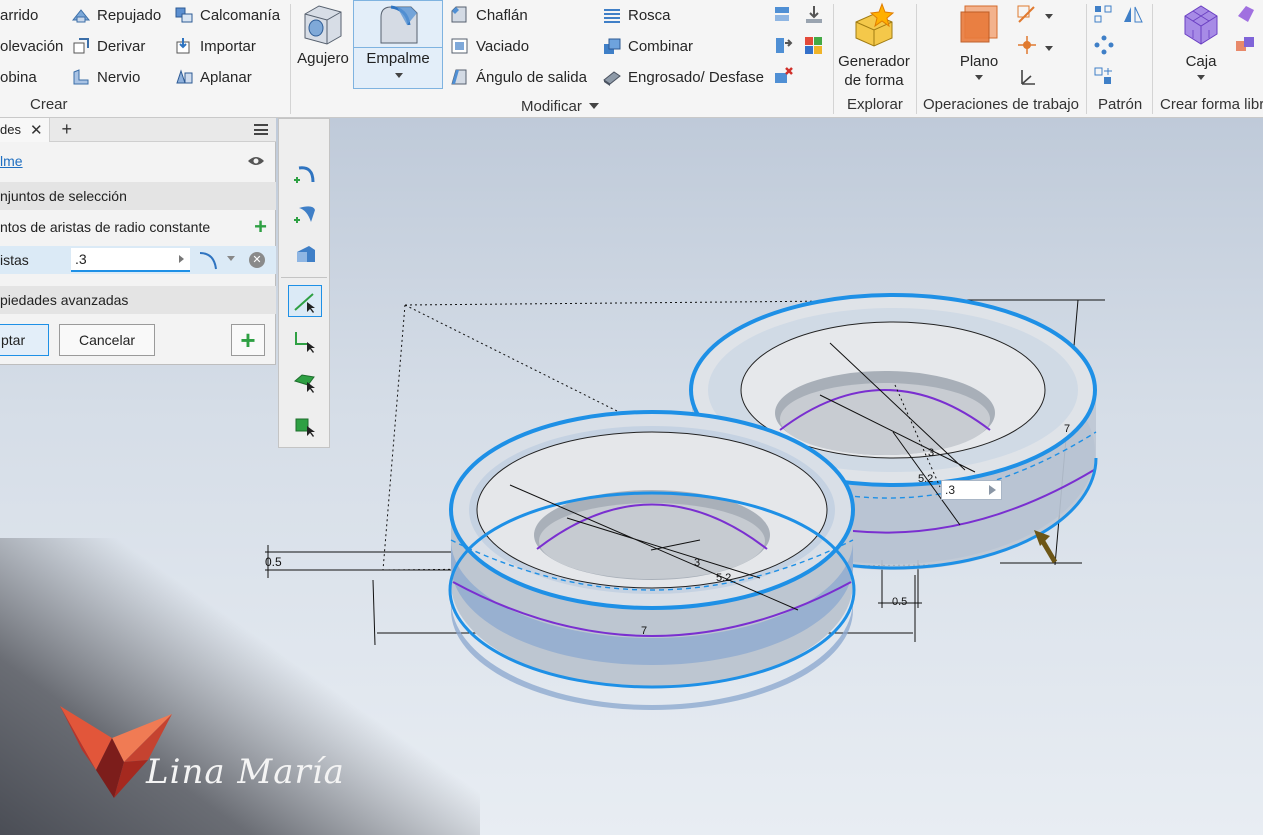 The width and height of the screenshot is (1263, 835). What do you see at coordinates (108, 46) in the screenshot?
I see `derive-button: Derivar` at bounding box center [108, 46].